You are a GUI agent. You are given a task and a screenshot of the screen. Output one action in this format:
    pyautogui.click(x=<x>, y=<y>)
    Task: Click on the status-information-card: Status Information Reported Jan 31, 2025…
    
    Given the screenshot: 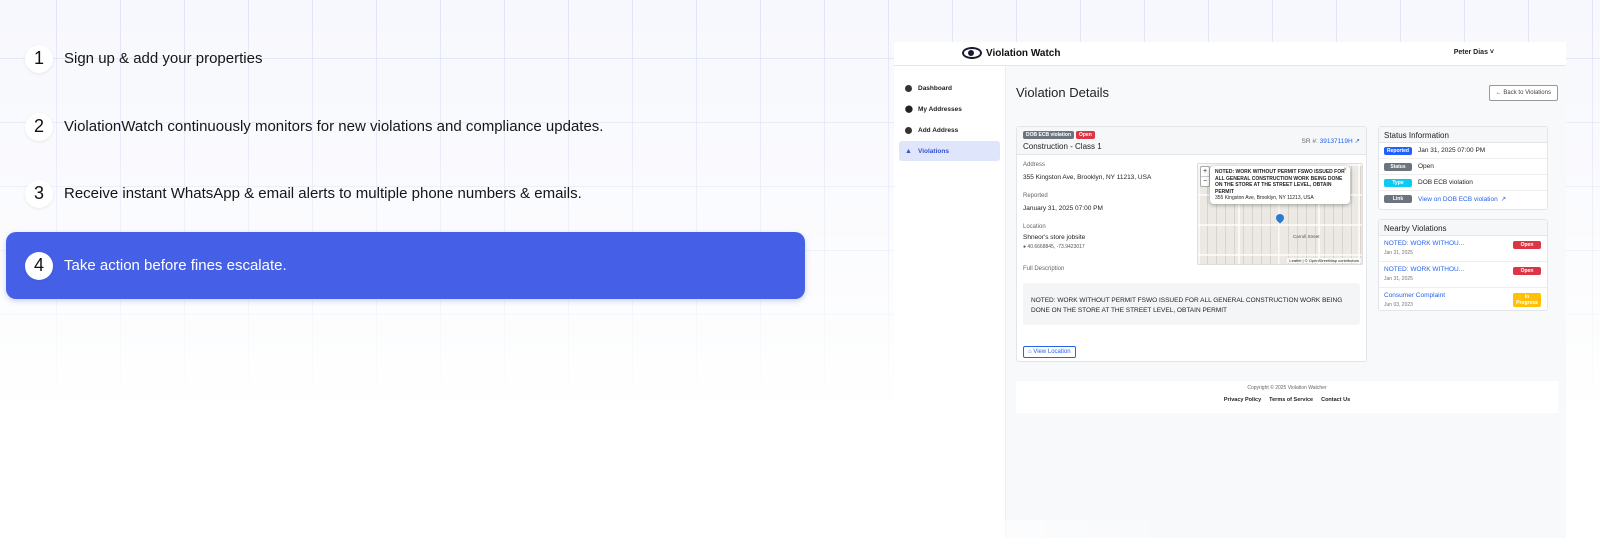 What is the action you would take?
    pyautogui.click(x=1463, y=168)
    